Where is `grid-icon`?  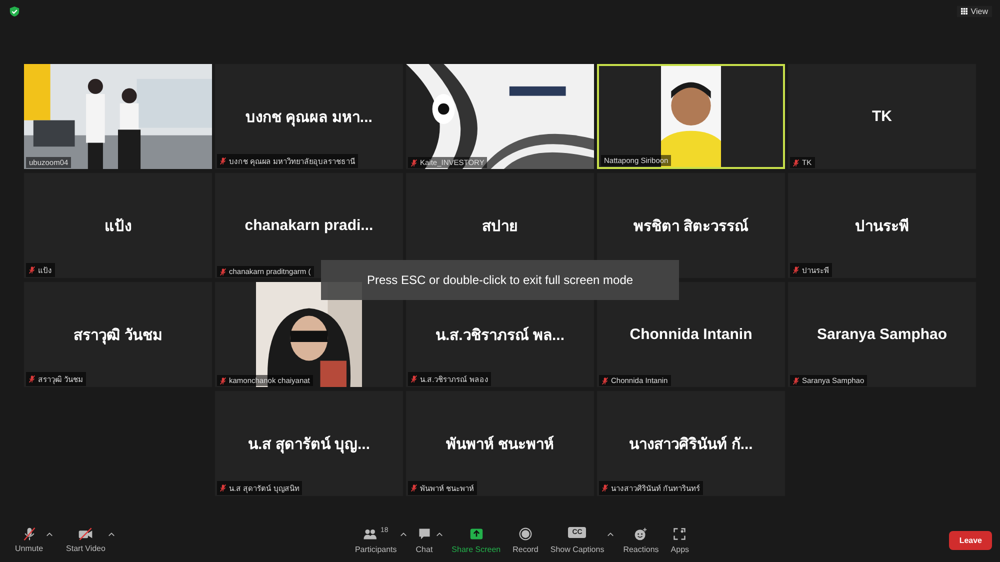
grid-icon is located at coordinates (964, 11).